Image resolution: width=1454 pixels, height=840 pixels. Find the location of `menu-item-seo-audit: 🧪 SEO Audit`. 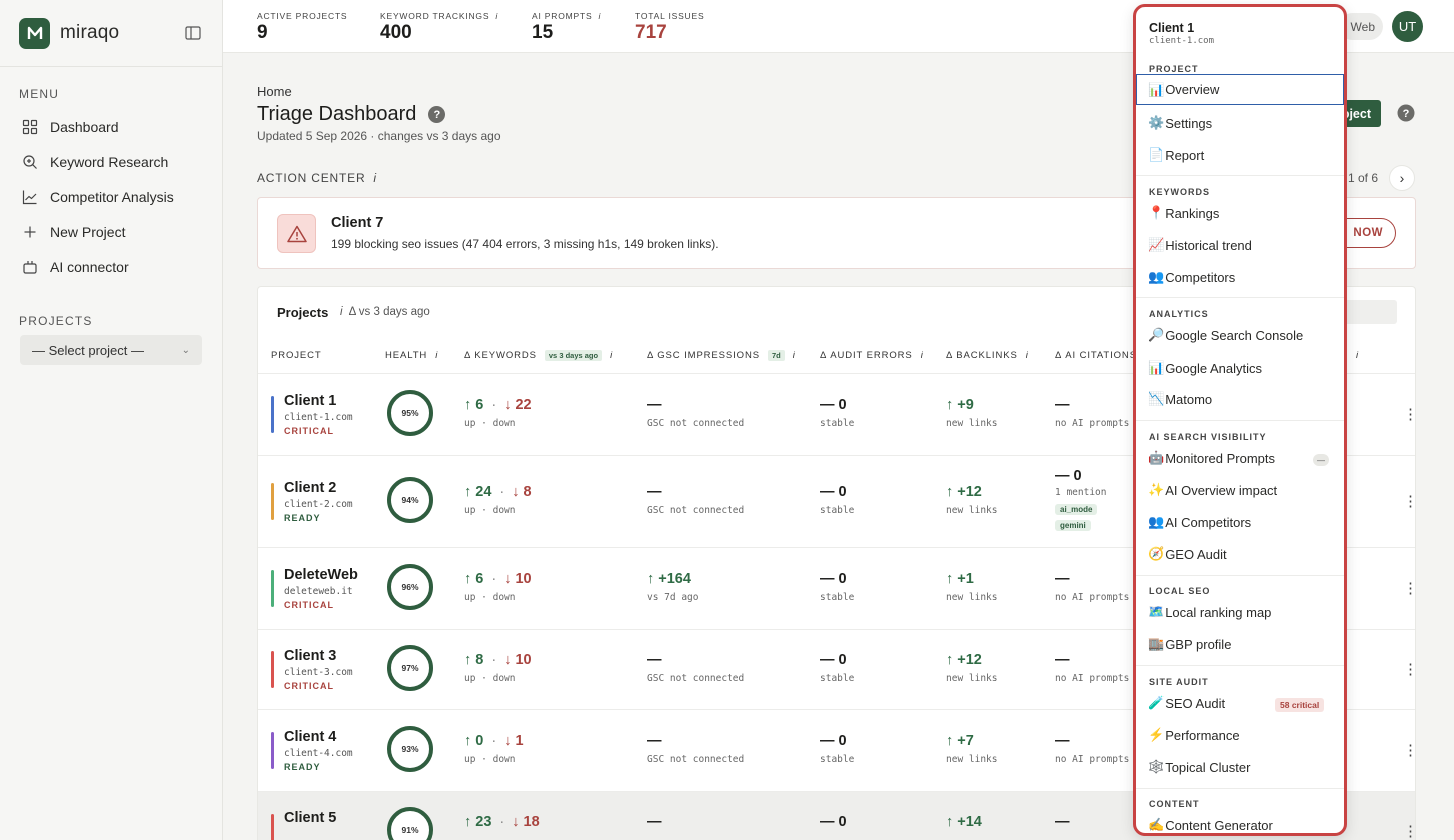

menu-item-seo-audit: 🧪 SEO Audit is located at coordinates (1186, 703).